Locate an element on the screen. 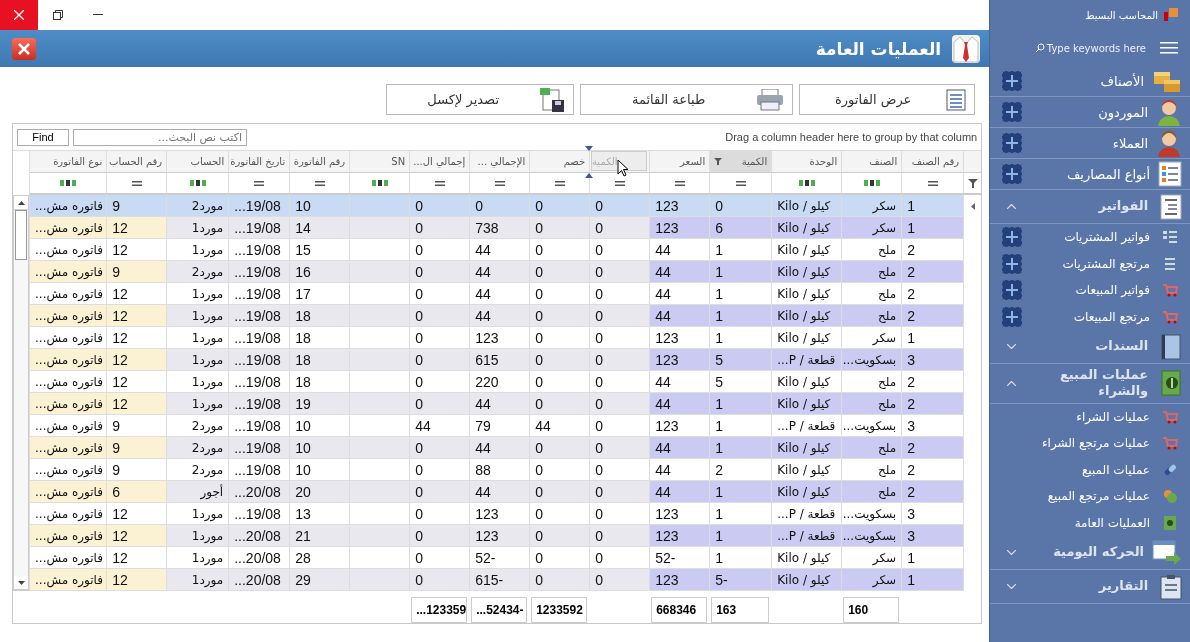  sidebar-item: عمليات المبيع is located at coordinates (1090, 469).